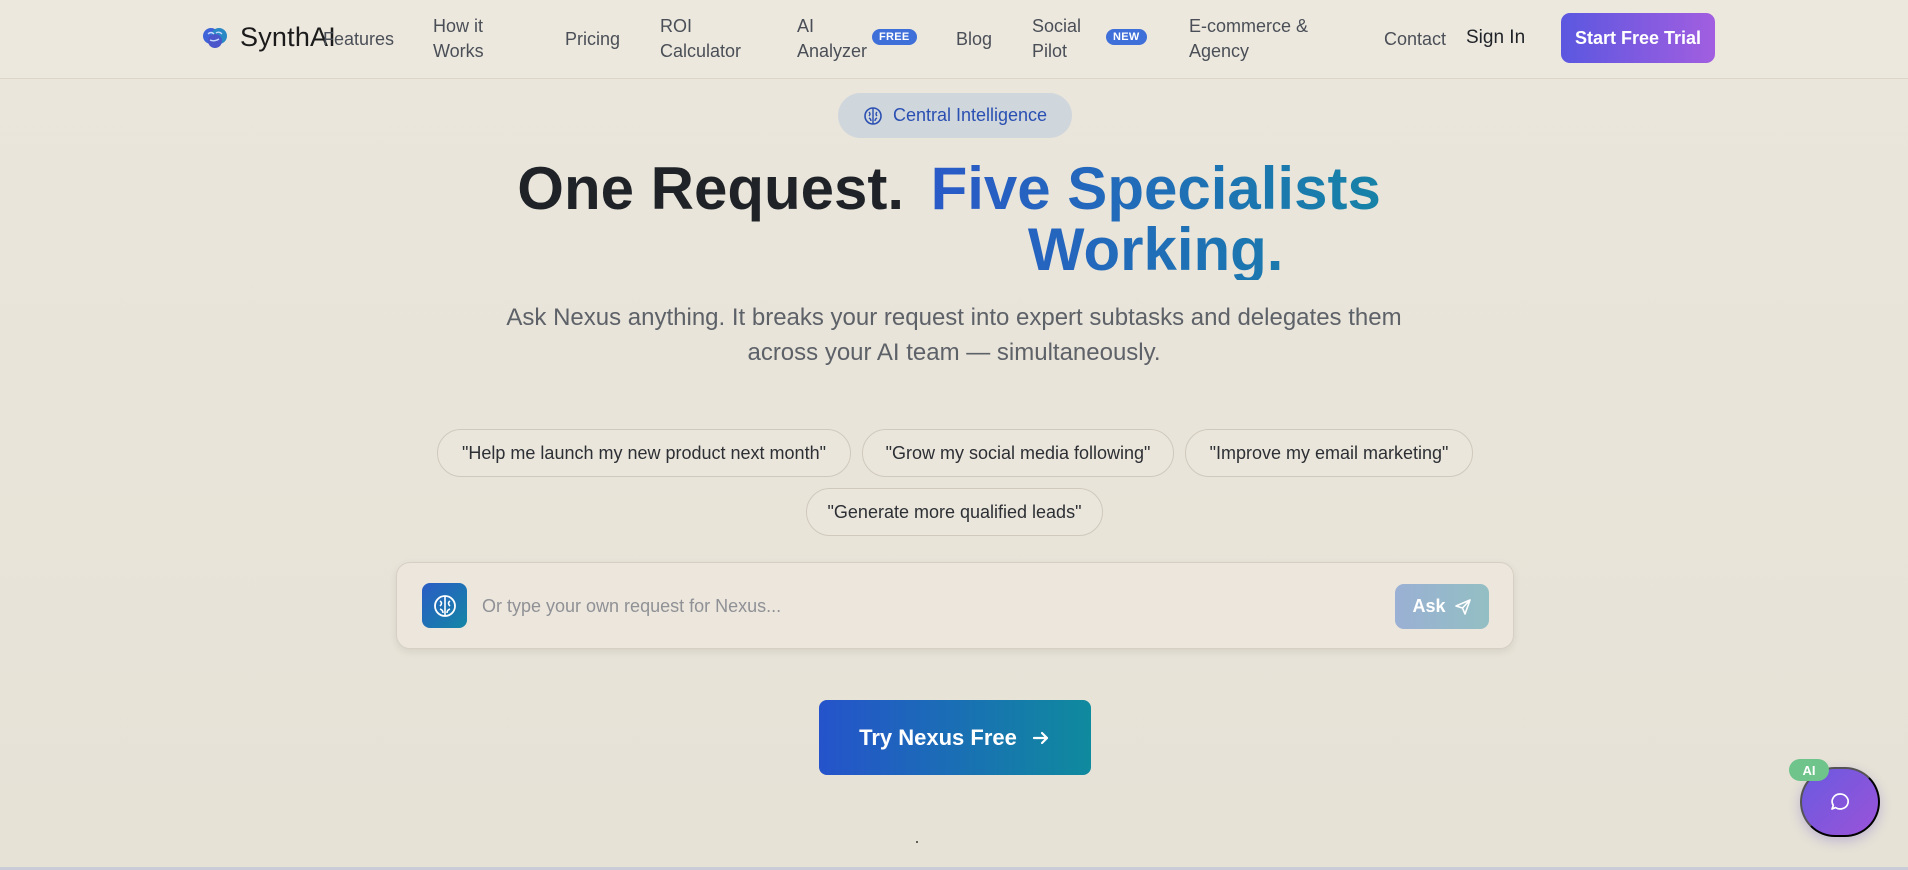 The image size is (1908, 870). I want to click on send-icon, so click(1462, 606).